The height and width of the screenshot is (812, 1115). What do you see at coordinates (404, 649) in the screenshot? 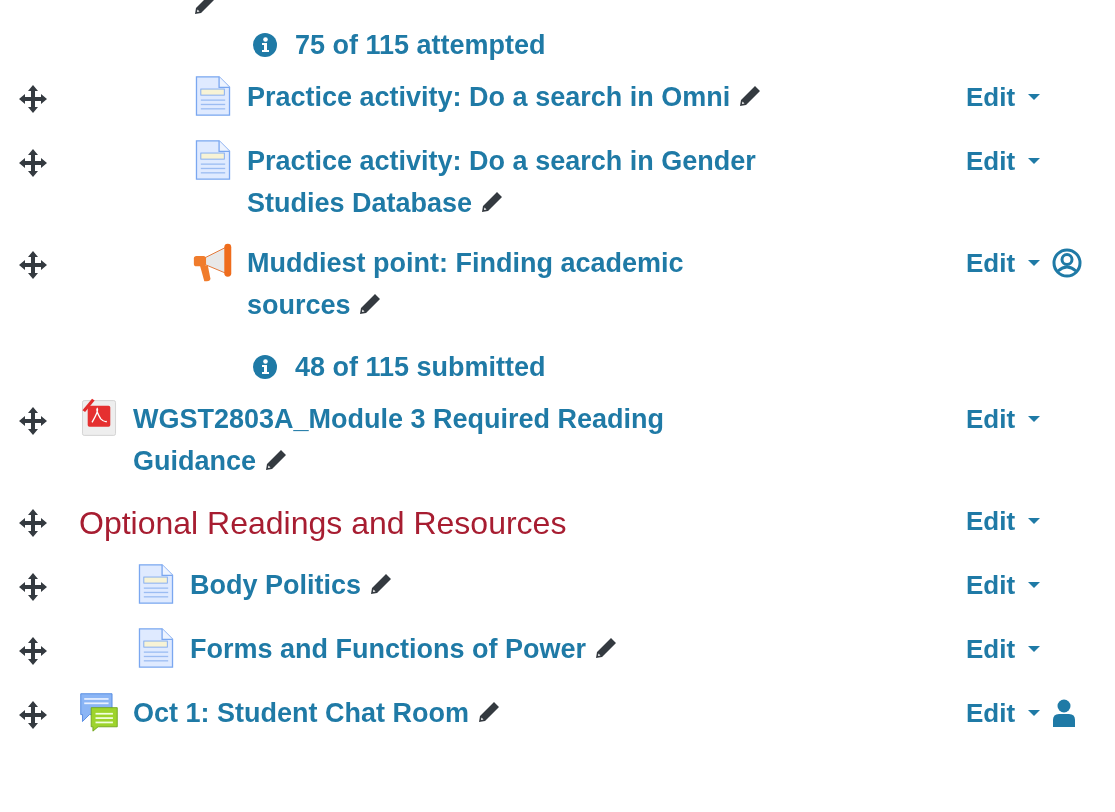
I see `activity-link: Forms and Functions of Power` at bounding box center [404, 649].